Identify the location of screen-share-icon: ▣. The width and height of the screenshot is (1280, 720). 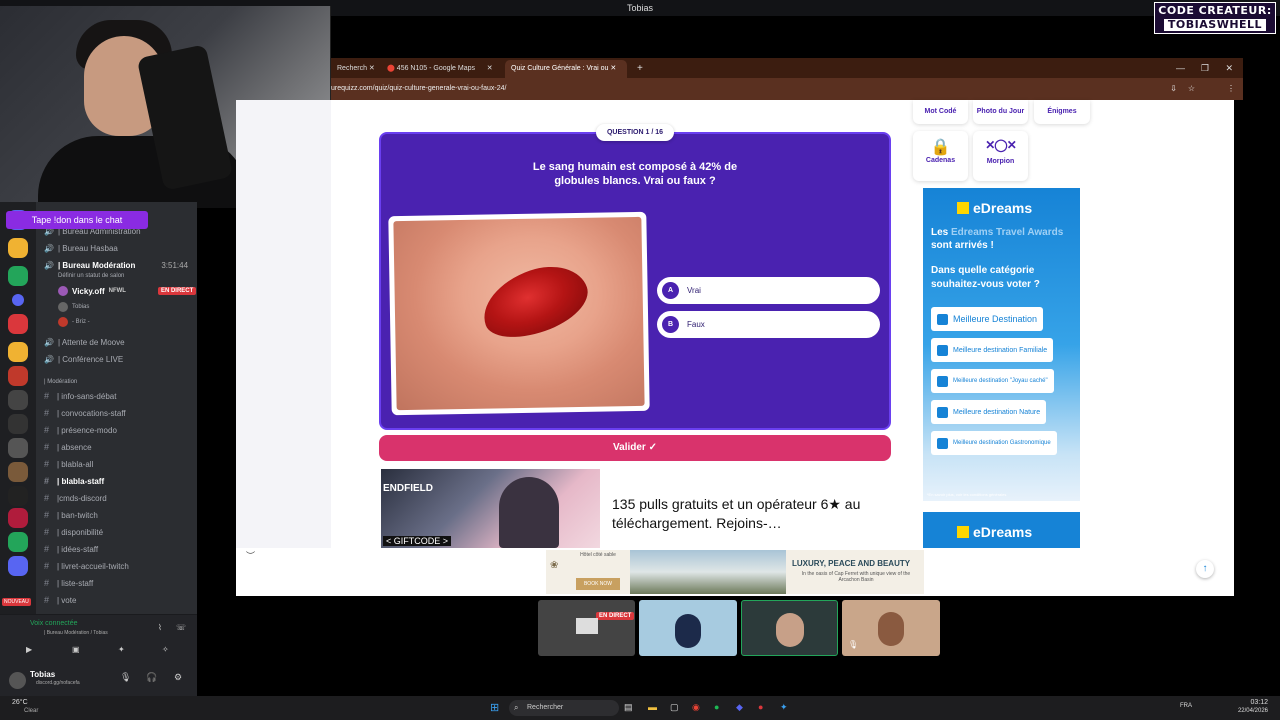
(76, 649).